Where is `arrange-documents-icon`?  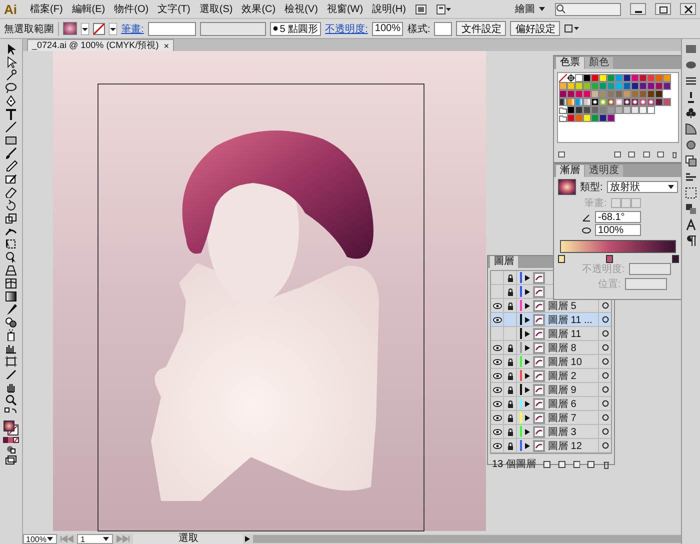
arrange-documents-icon is located at coordinates (572, 28).